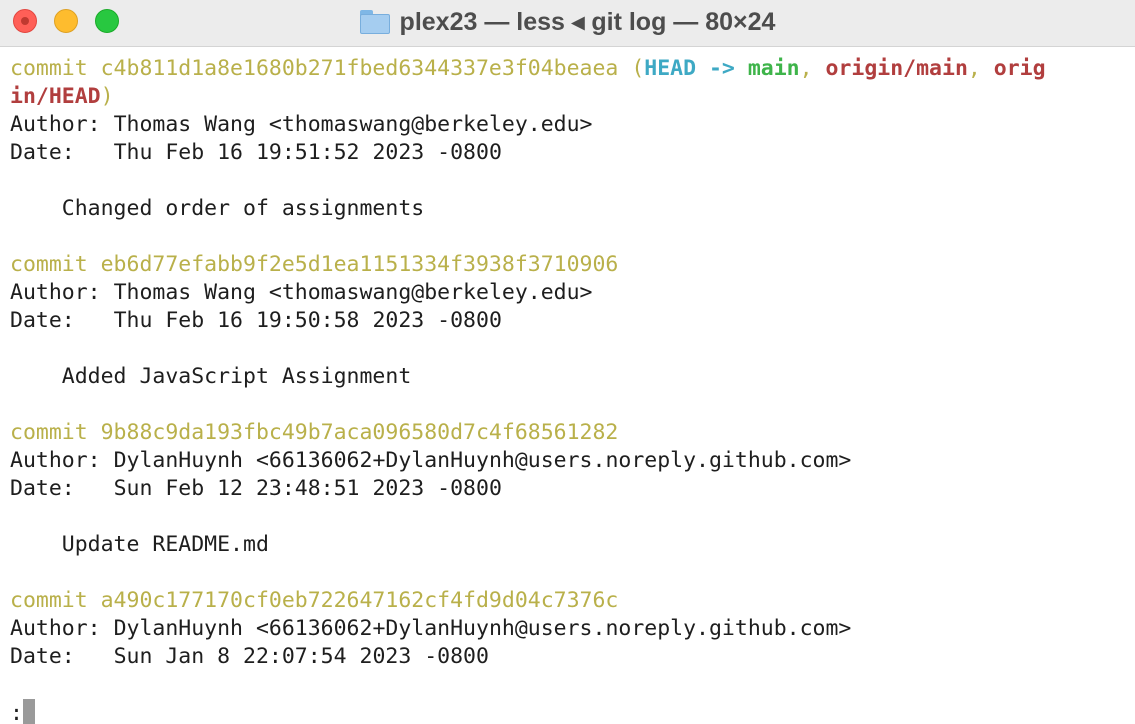 The width and height of the screenshot is (1135, 724). I want to click on head-ref: HEAD ->, so click(696, 68).